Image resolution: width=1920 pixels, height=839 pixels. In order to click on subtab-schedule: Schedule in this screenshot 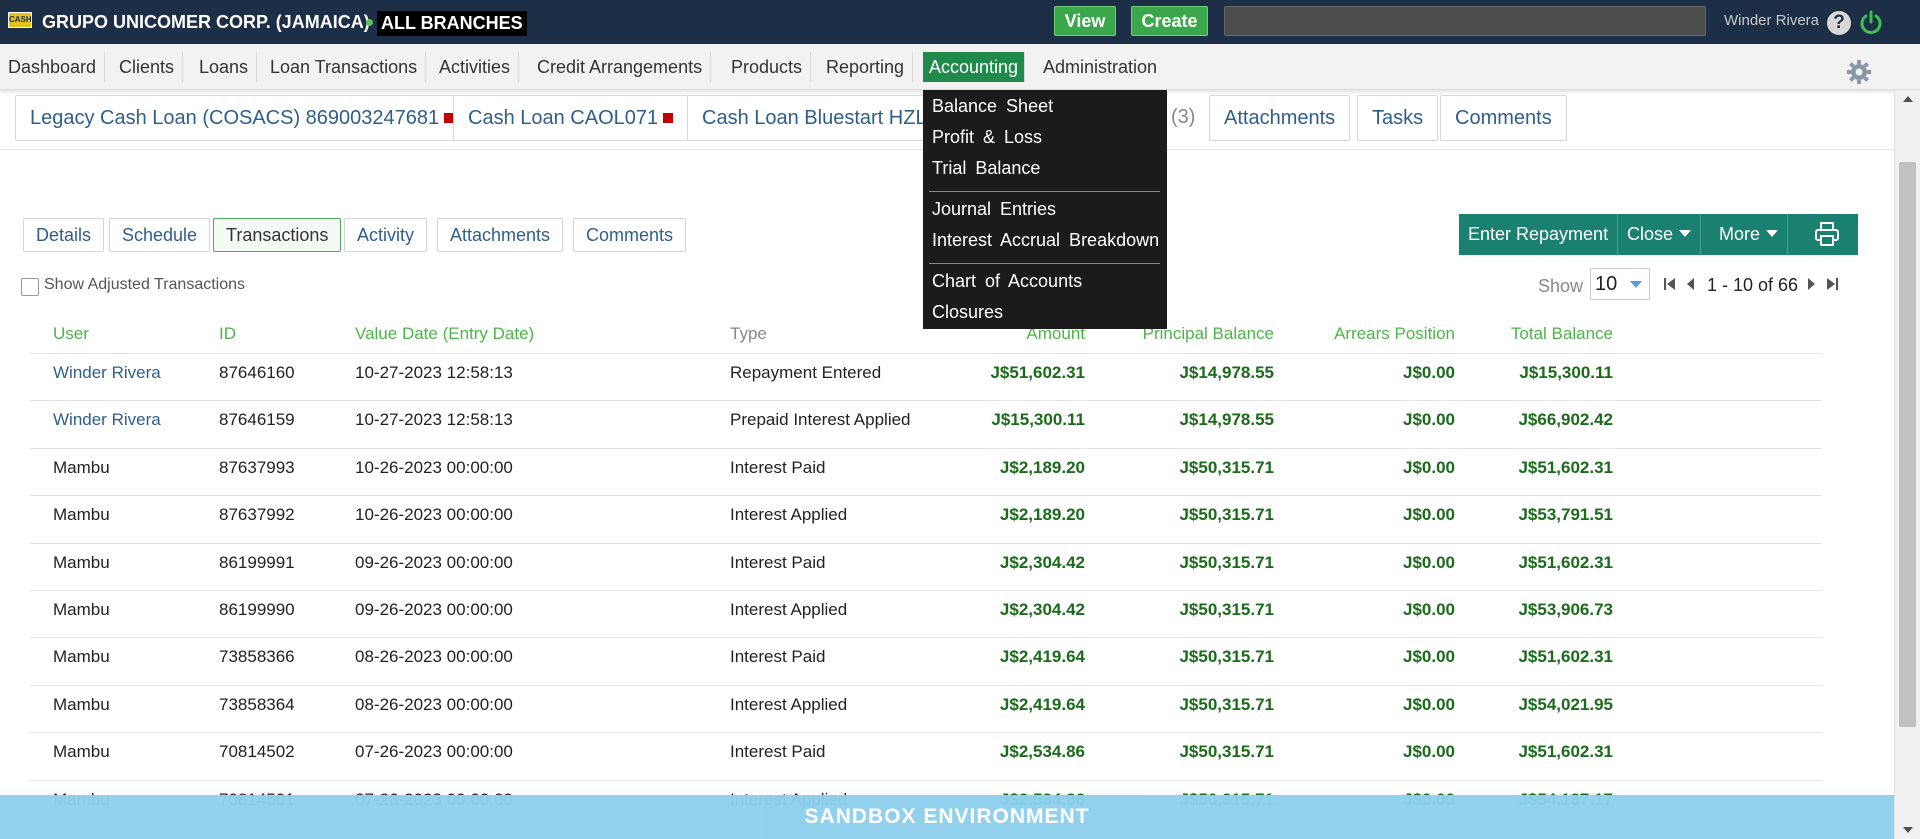, I will do `click(160, 235)`.